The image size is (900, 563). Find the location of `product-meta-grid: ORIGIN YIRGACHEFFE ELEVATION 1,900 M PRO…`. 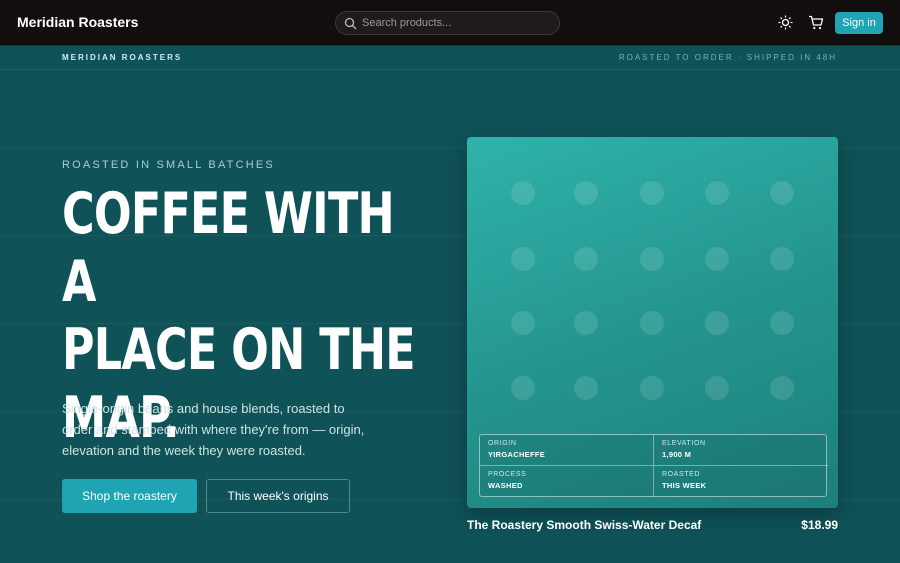

product-meta-grid: ORIGIN YIRGACHEFFE ELEVATION 1,900 M PRO… is located at coordinates (653, 465).